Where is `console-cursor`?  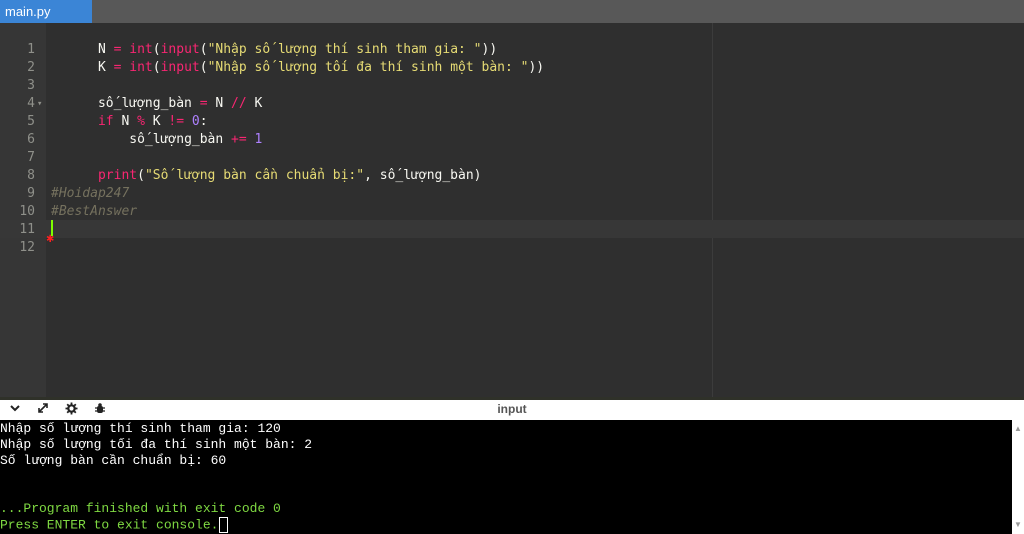 console-cursor is located at coordinates (224, 525).